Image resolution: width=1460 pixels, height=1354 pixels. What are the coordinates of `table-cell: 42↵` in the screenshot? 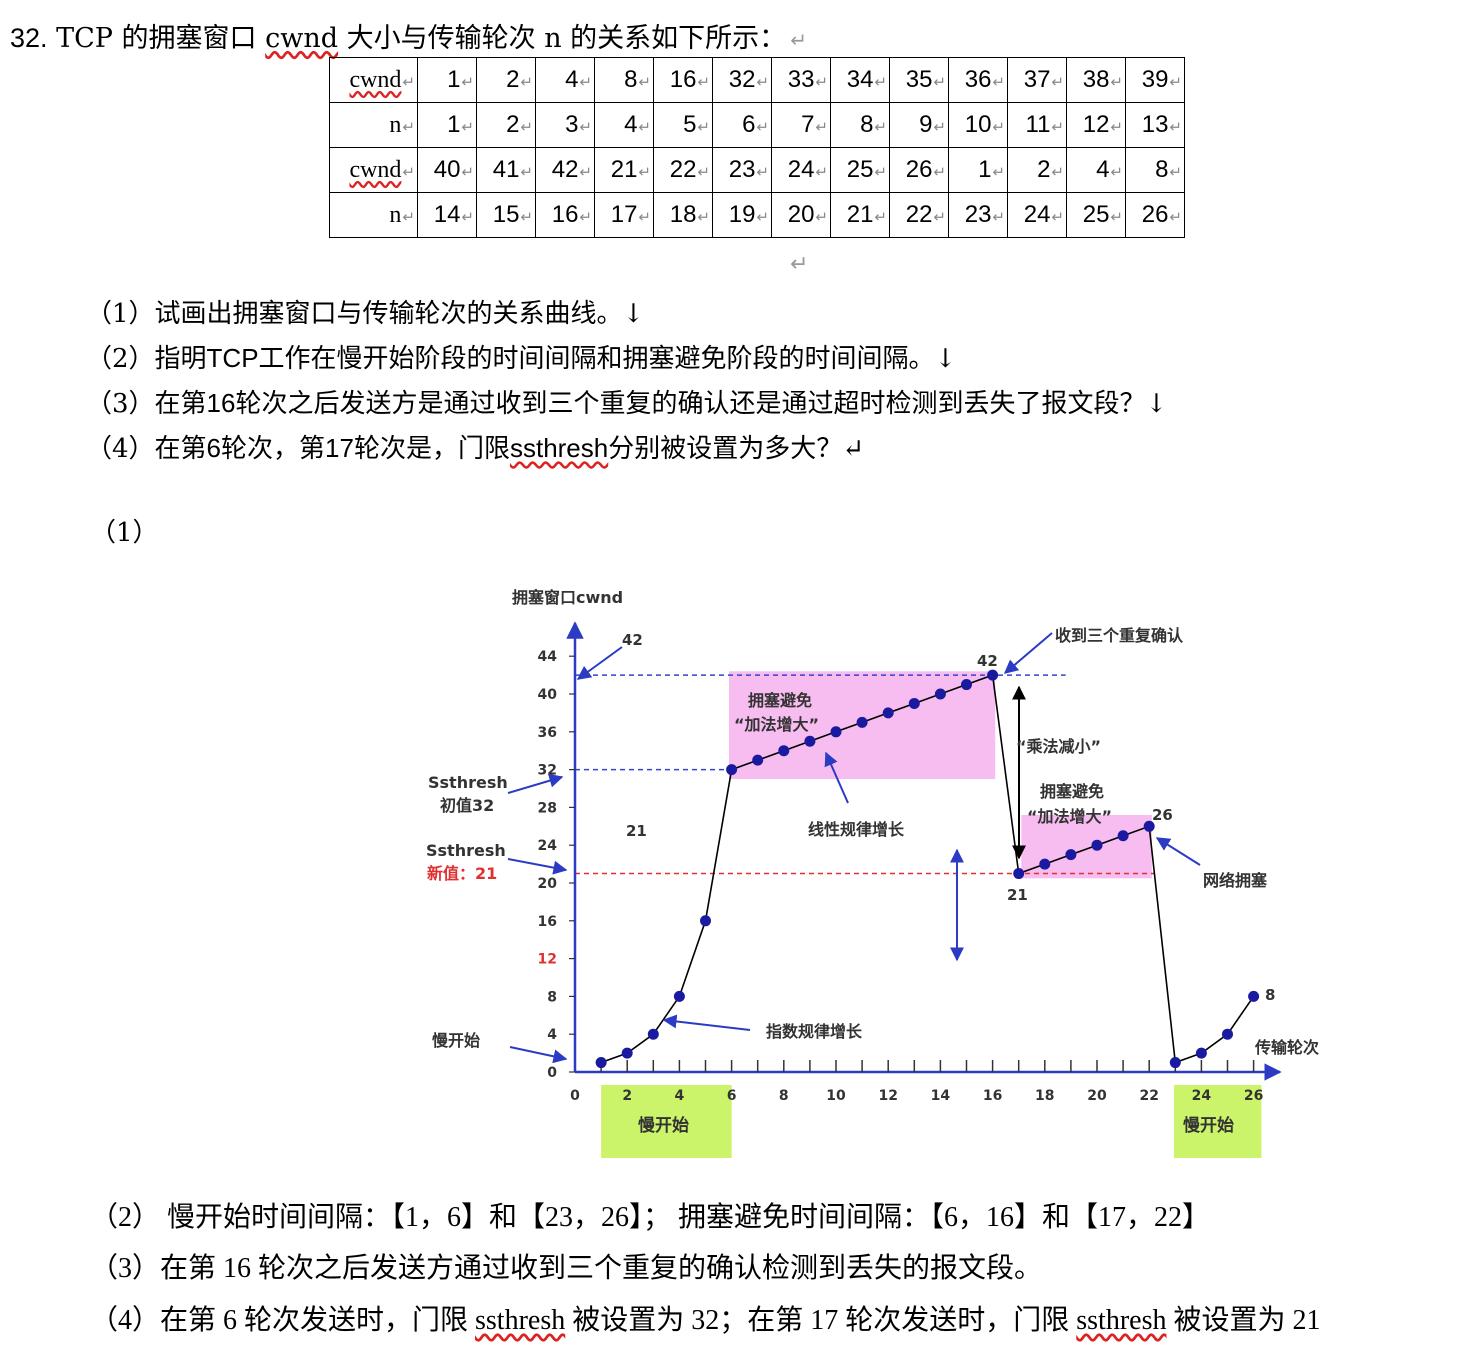 It's located at (565, 170).